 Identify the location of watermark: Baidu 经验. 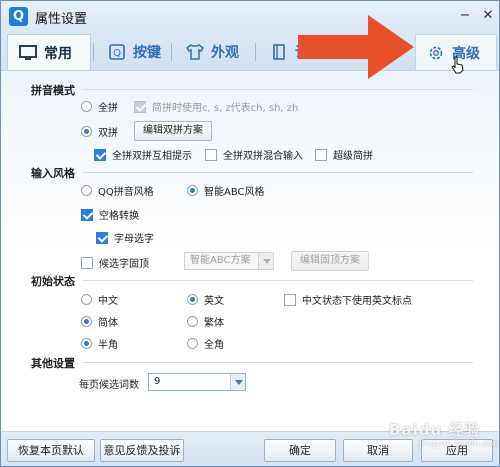
(435, 430).